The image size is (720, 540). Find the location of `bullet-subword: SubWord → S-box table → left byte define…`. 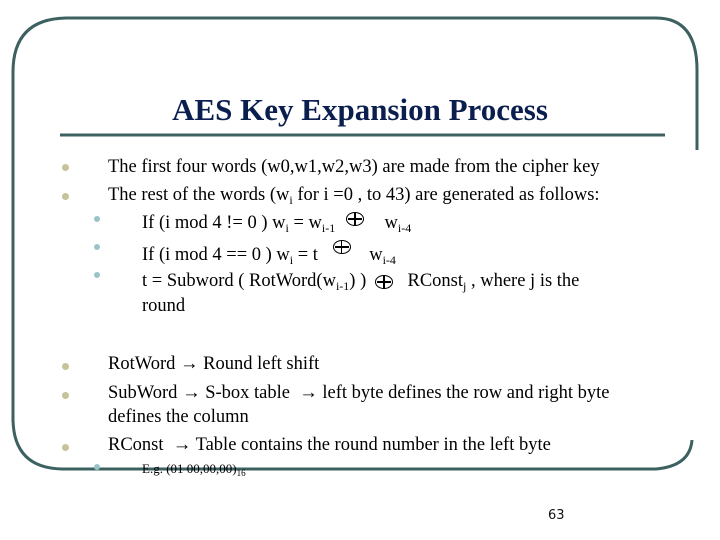

bullet-subword: SubWord → S-box table → left byte define… is located at coordinates (359, 393).